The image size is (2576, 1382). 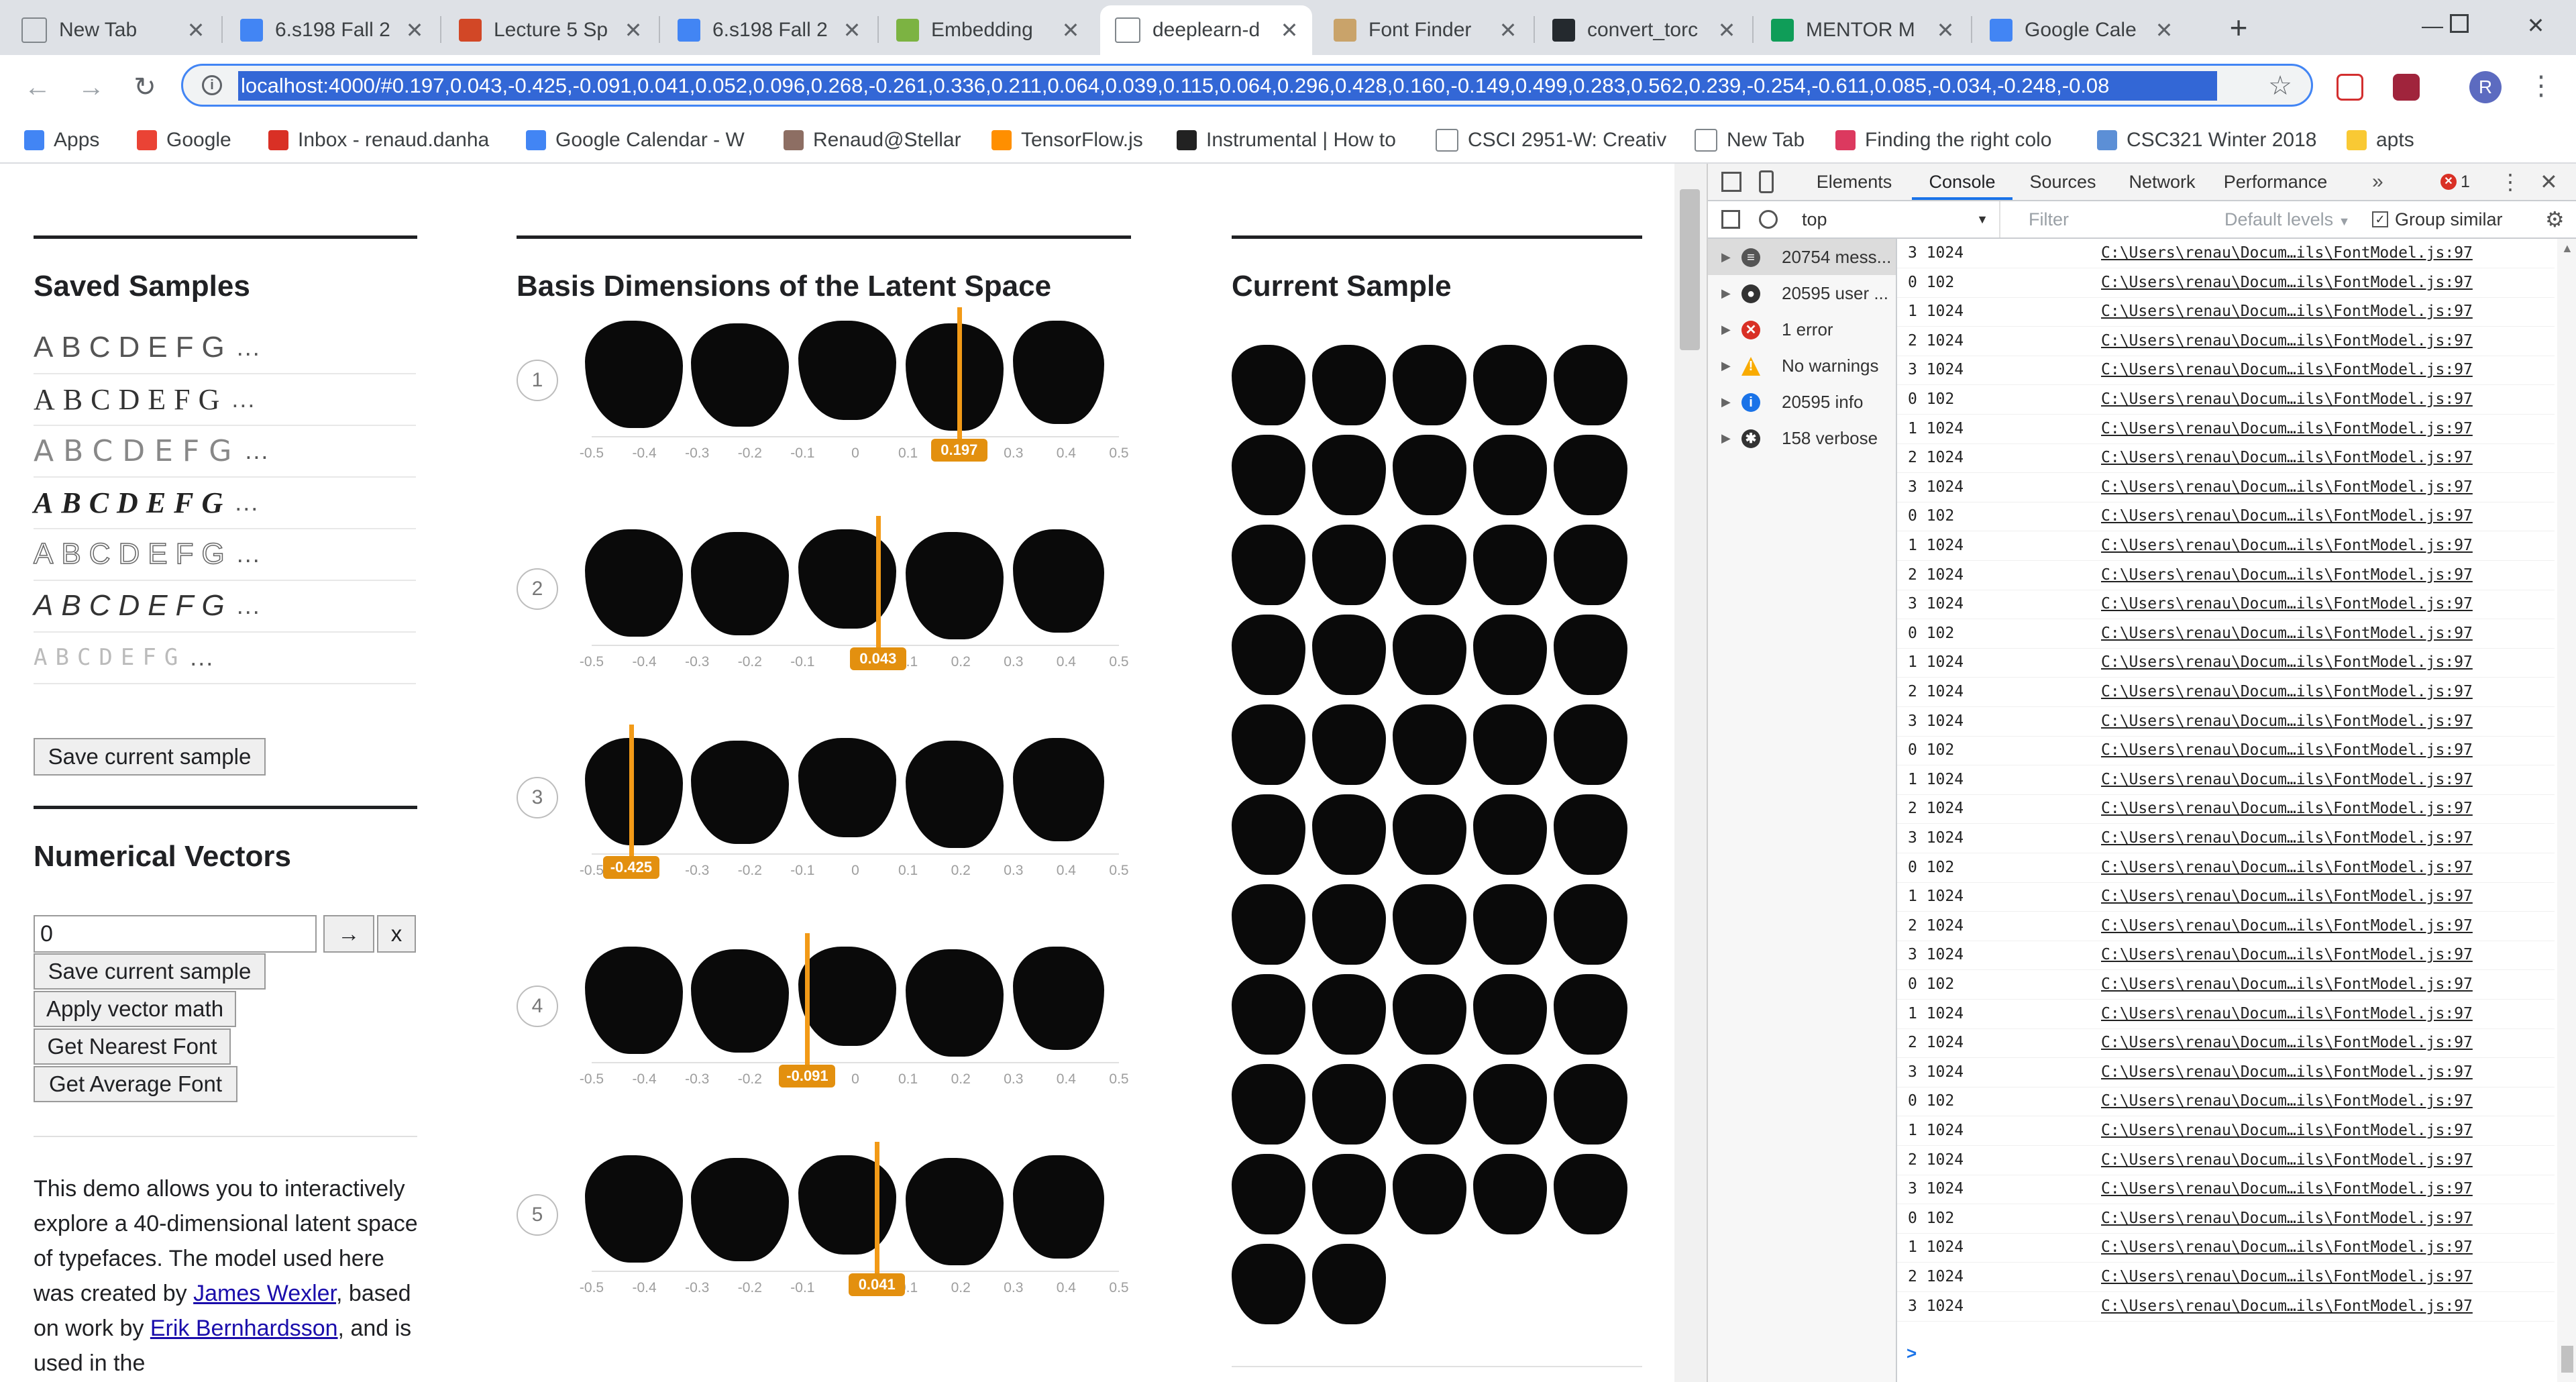 I want to click on console-filter-item: ▶ ✕ 1 error, so click(x=1802, y=329).